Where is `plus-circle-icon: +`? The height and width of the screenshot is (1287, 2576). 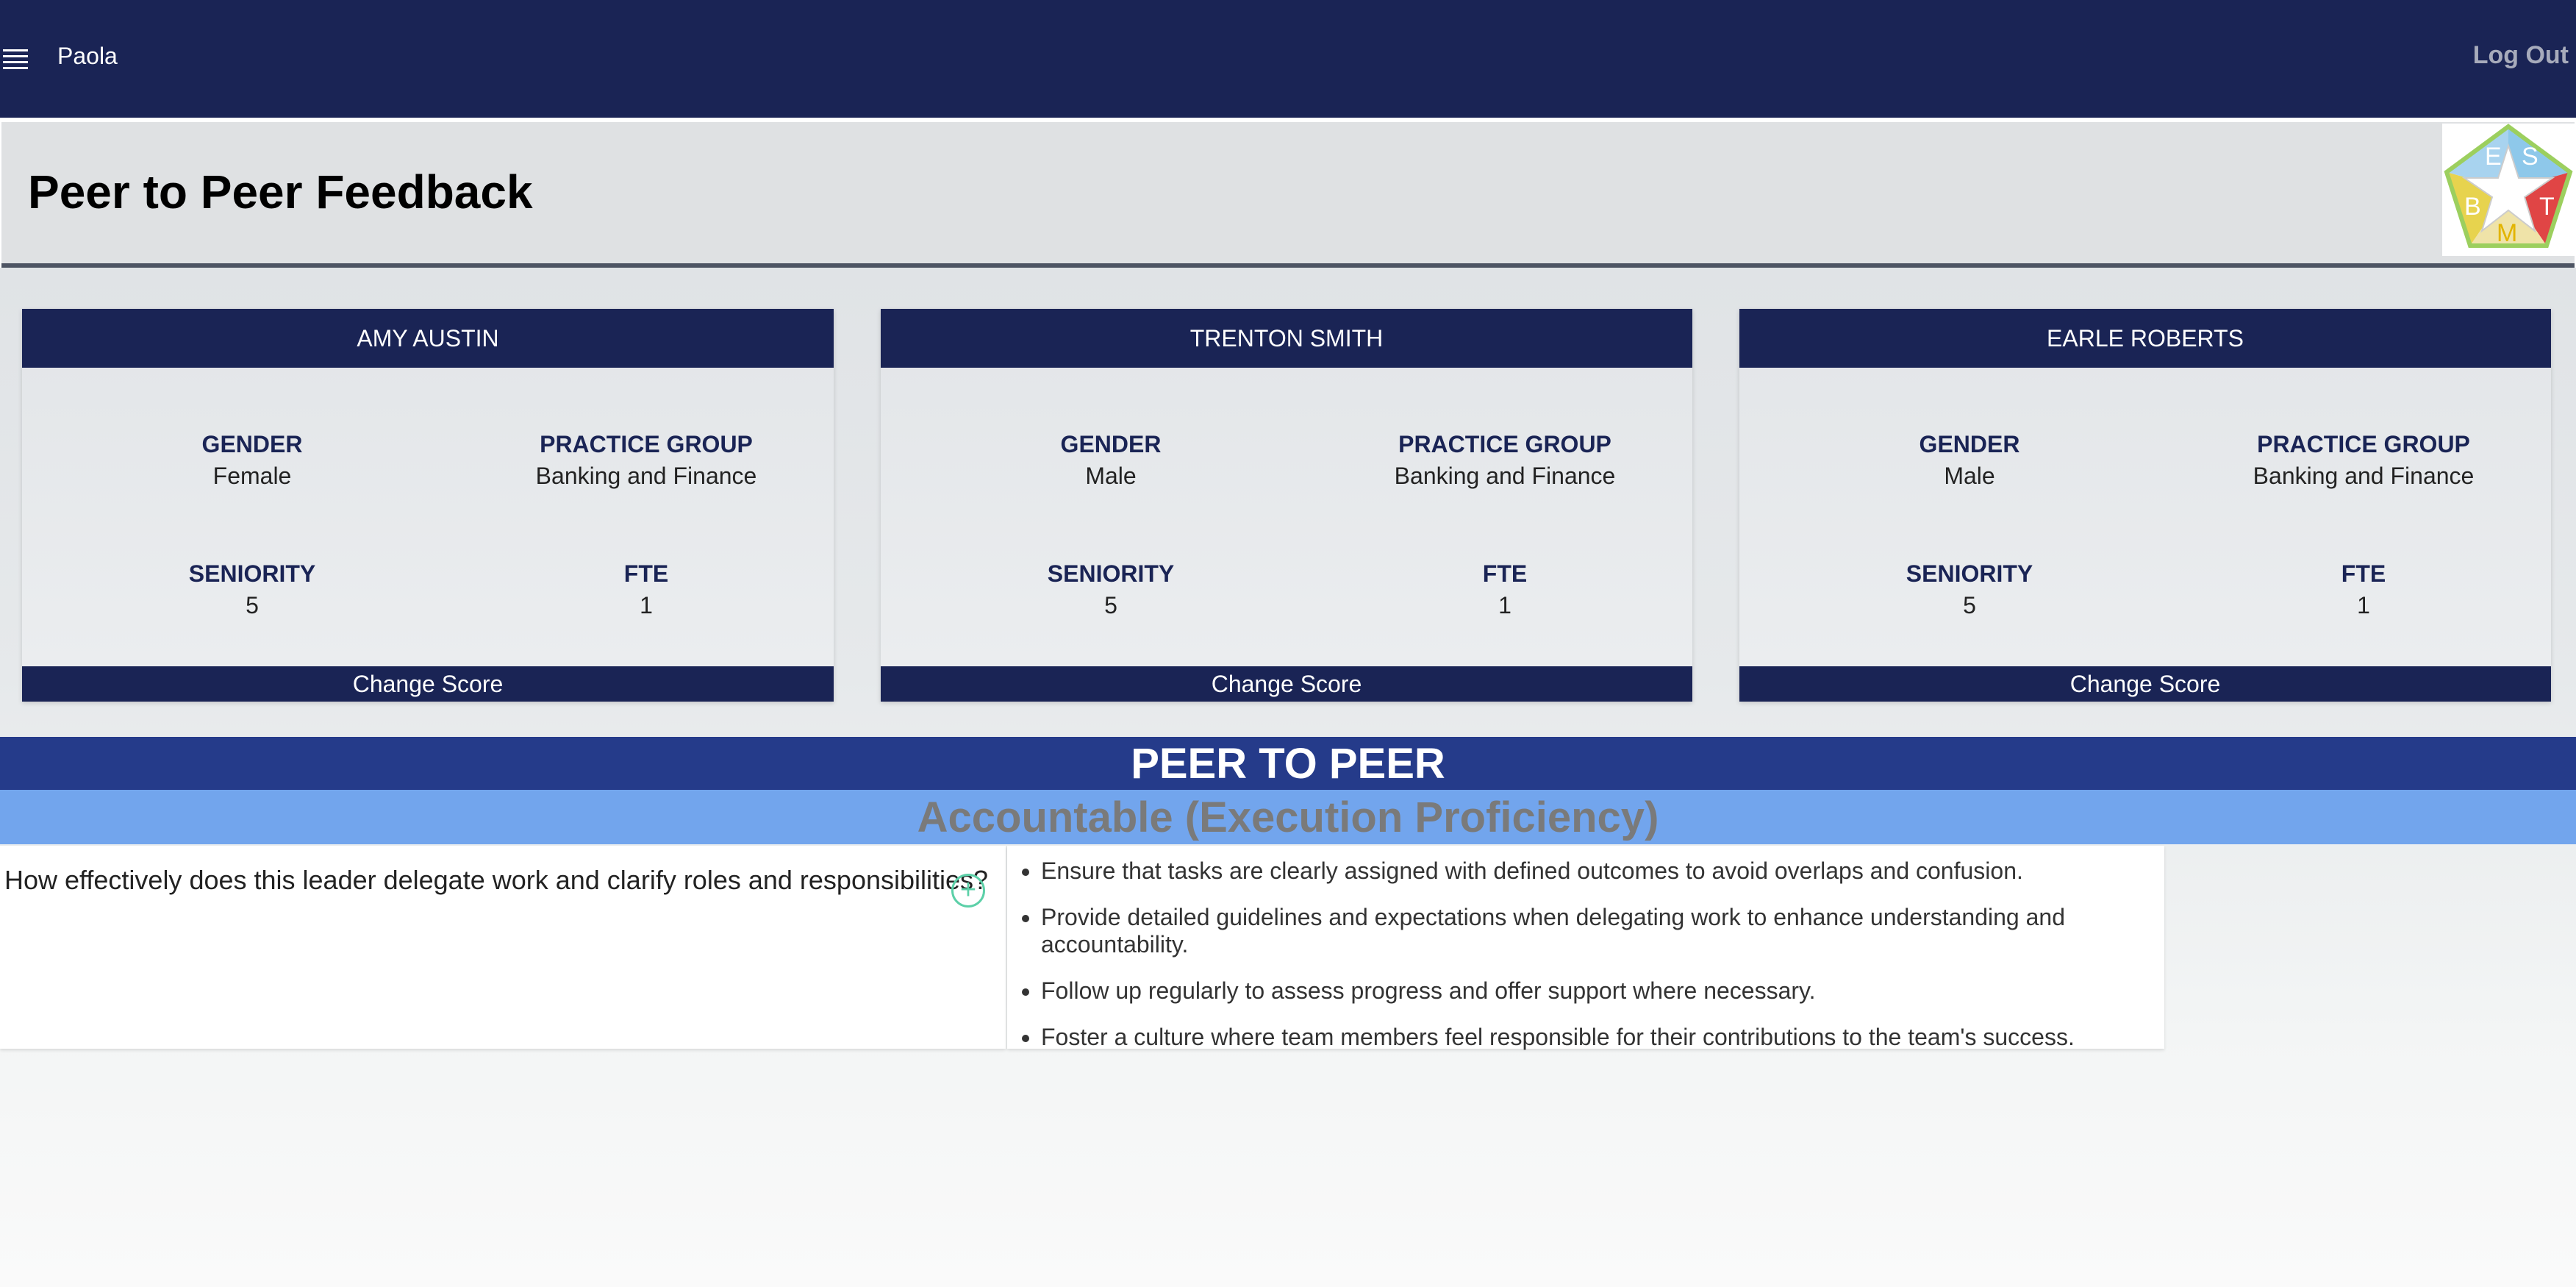 plus-circle-icon: + is located at coordinates (968, 891).